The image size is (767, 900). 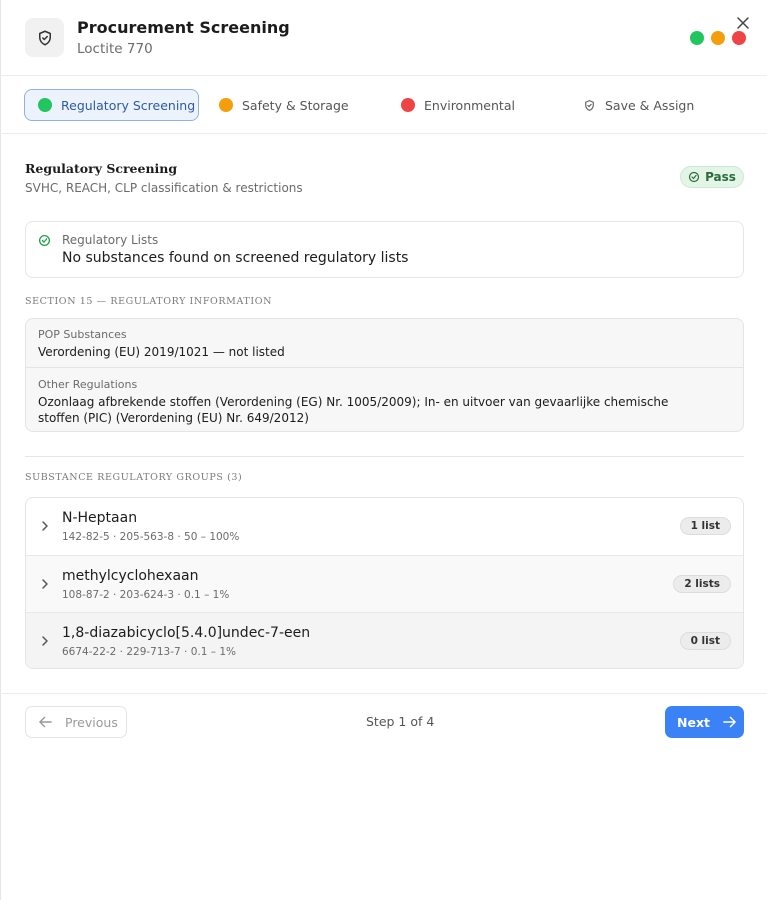 What do you see at coordinates (161, 352) in the screenshot?
I see `pop-substances-value: Verordening (EU) 2019/1021 — not listed` at bounding box center [161, 352].